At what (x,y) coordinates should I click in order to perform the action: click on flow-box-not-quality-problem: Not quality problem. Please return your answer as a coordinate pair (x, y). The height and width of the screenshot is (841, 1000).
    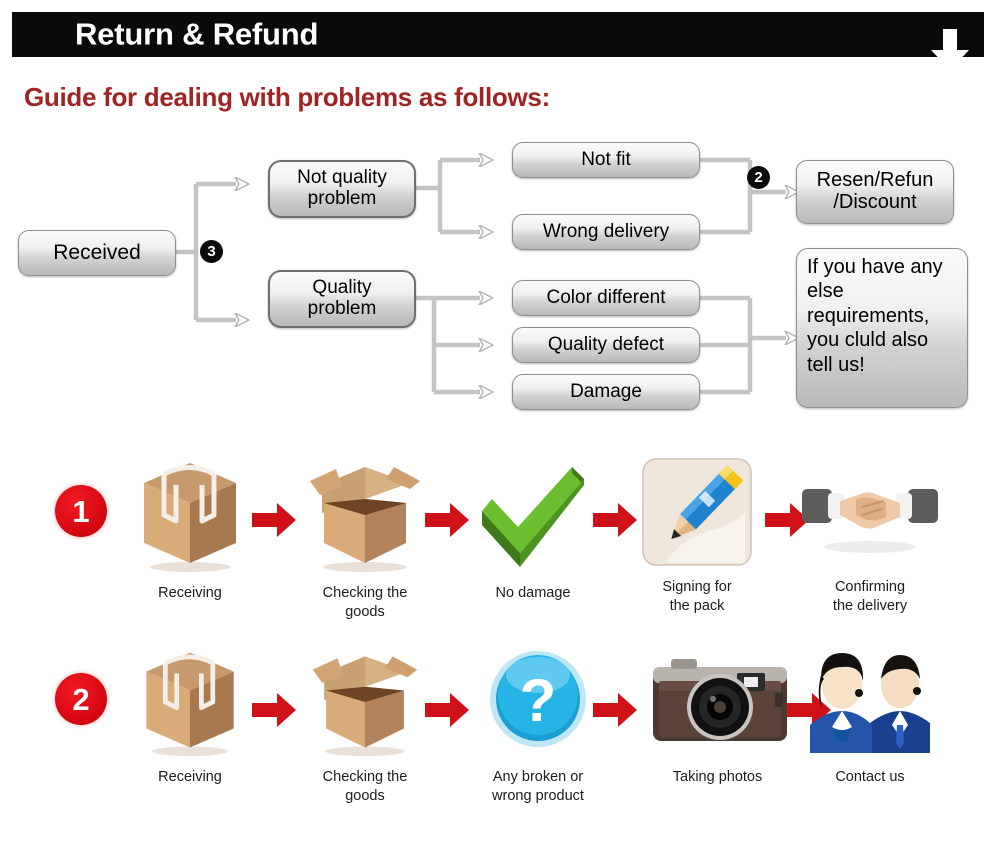
    Looking at the image, I should click on (342, 189).